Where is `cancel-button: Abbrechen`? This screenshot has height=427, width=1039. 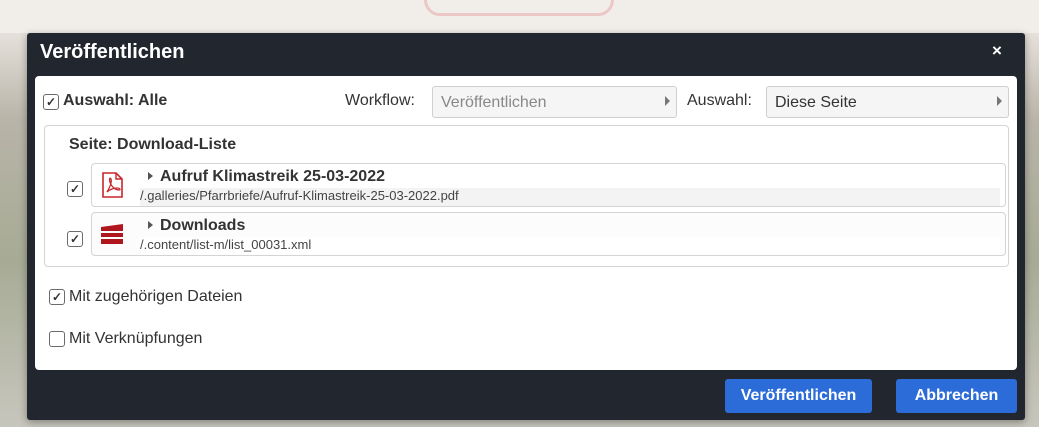
cancel-button: Abbrechen is located at coordinates (956, 396).